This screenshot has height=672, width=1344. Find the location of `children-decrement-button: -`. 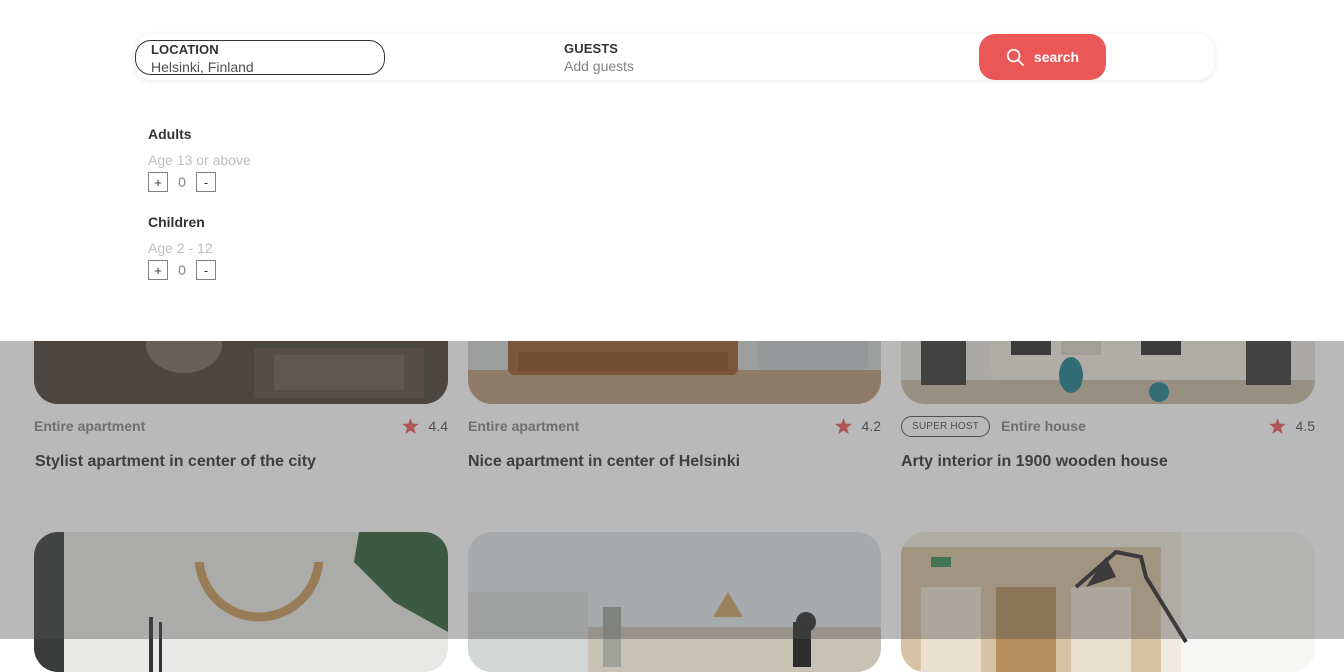

children-decrement-button: - is located at coordinates (206, 270).